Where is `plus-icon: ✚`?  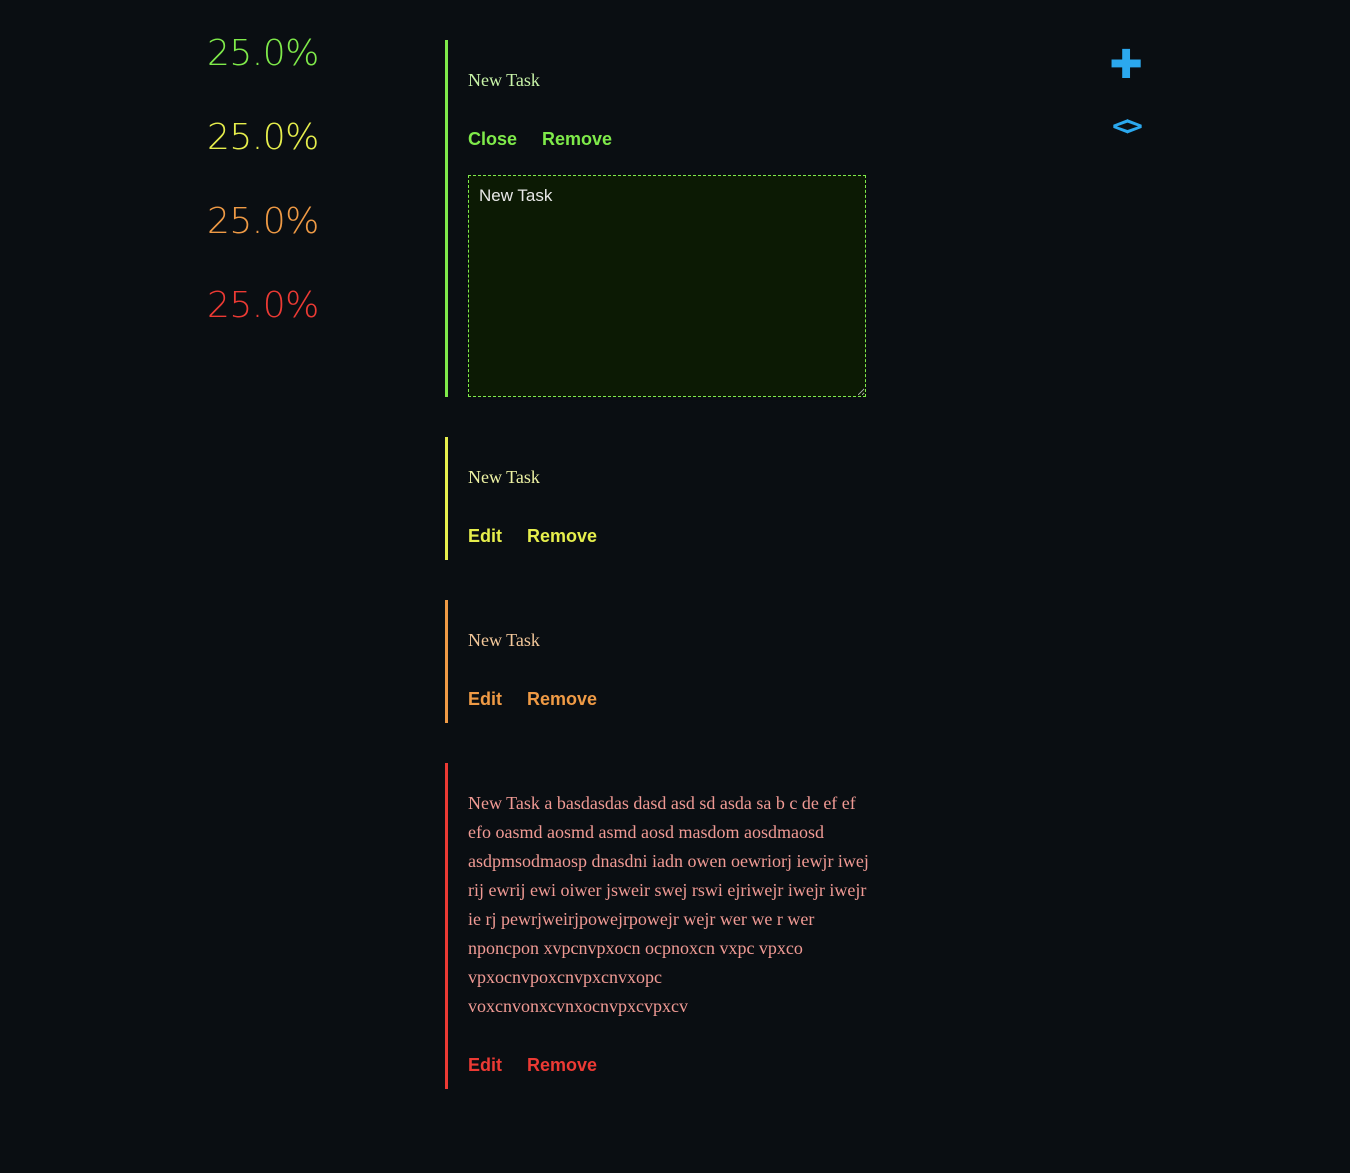
plus-icon: ✚ is located at coordinates (1126, 65).